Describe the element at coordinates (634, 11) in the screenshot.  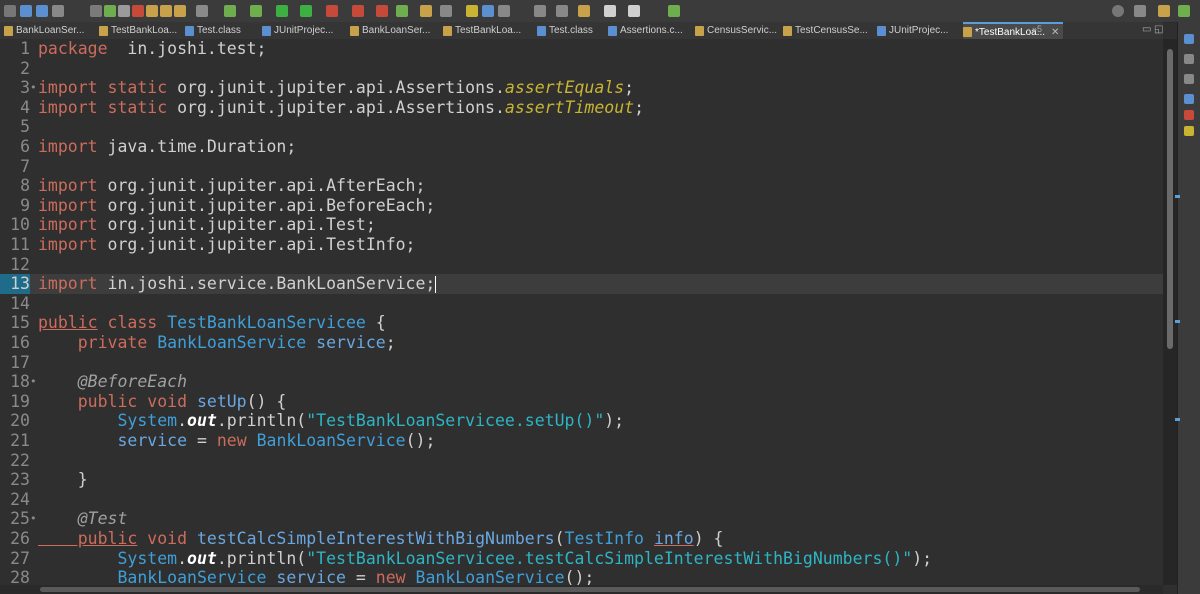
I see `forward-icon` at that location.